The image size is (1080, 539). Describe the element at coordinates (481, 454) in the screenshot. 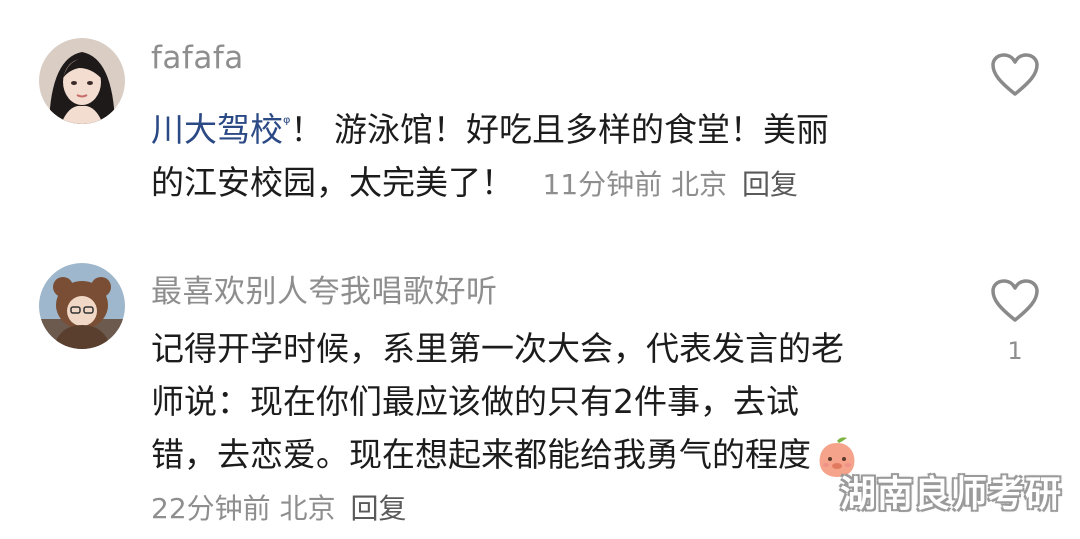

I see `comment-text-line3: 错，去恋爱。现在想起来都能给我勇气的程度` at that location.